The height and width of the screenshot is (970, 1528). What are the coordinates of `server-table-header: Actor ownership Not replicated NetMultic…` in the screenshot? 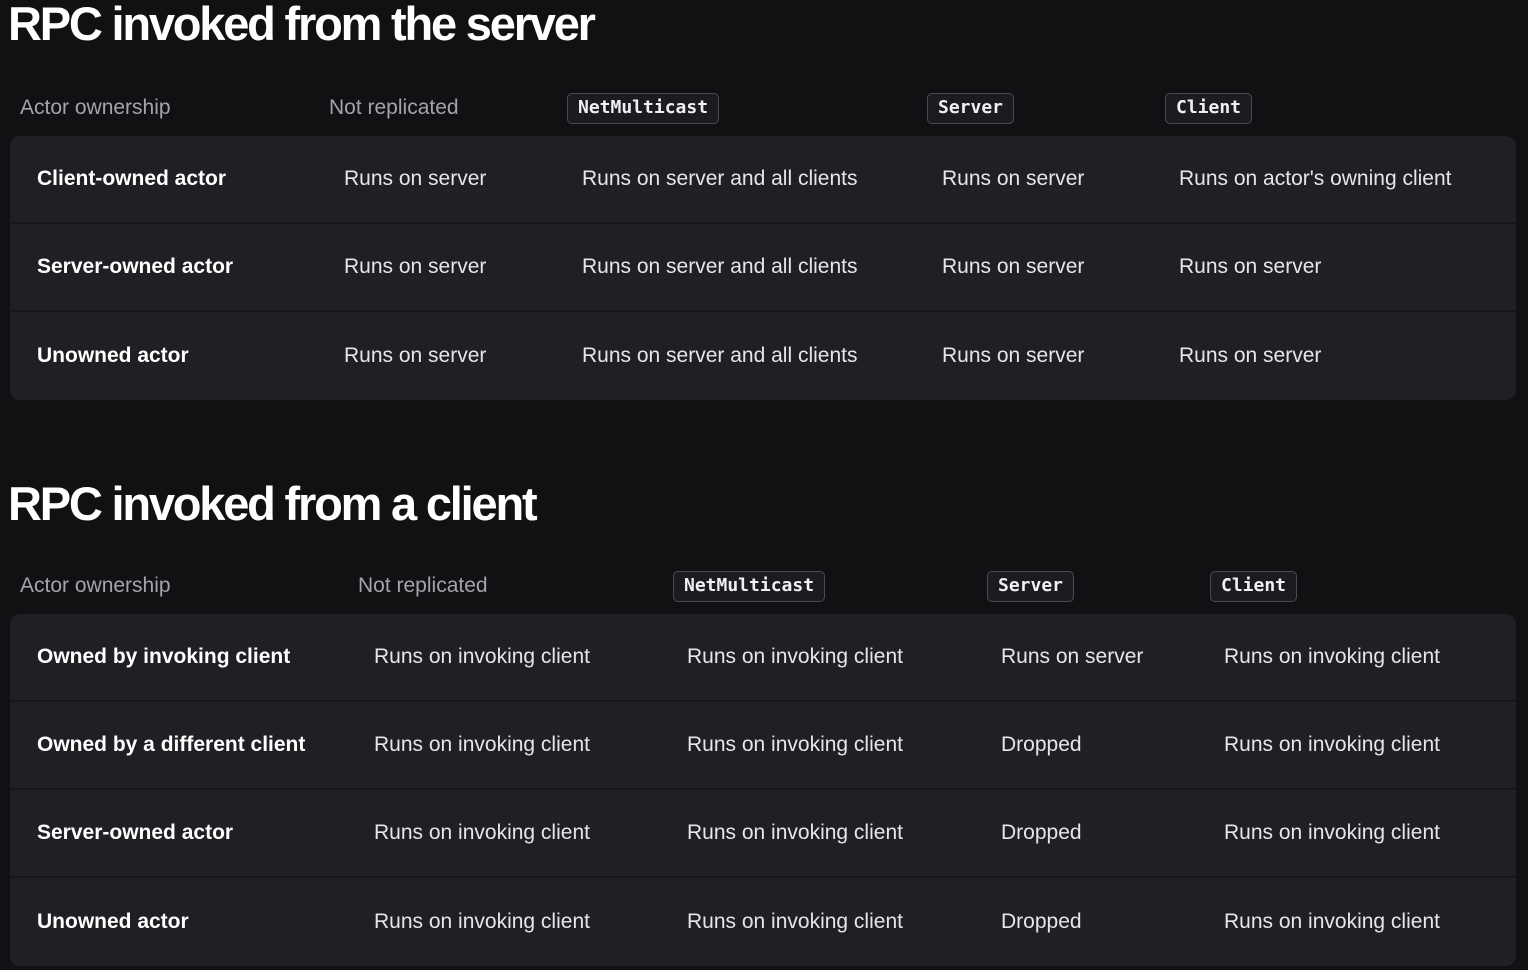 It's located at (764, 108).